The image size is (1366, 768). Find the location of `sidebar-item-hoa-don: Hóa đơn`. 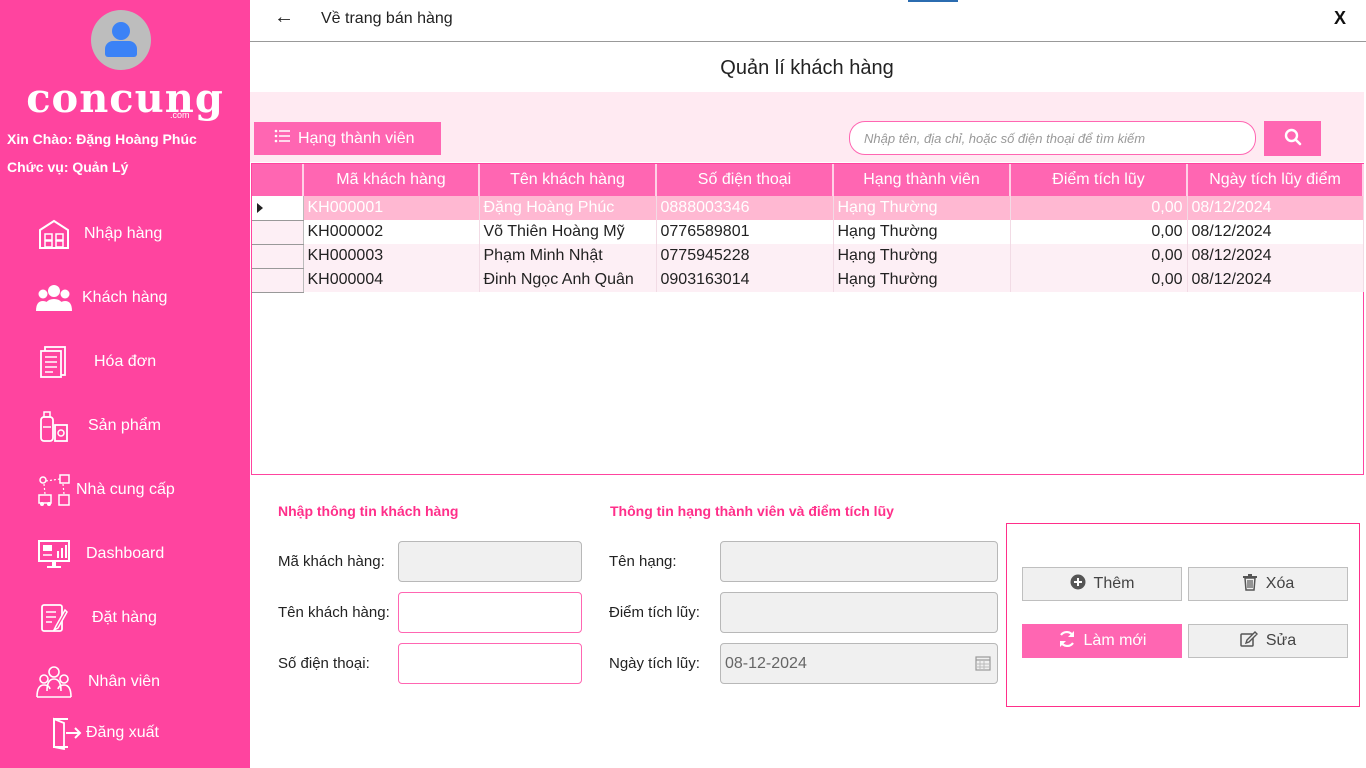

sidebar-item-hoa-don: Hóa đơn is located at coordinates (136, 362).